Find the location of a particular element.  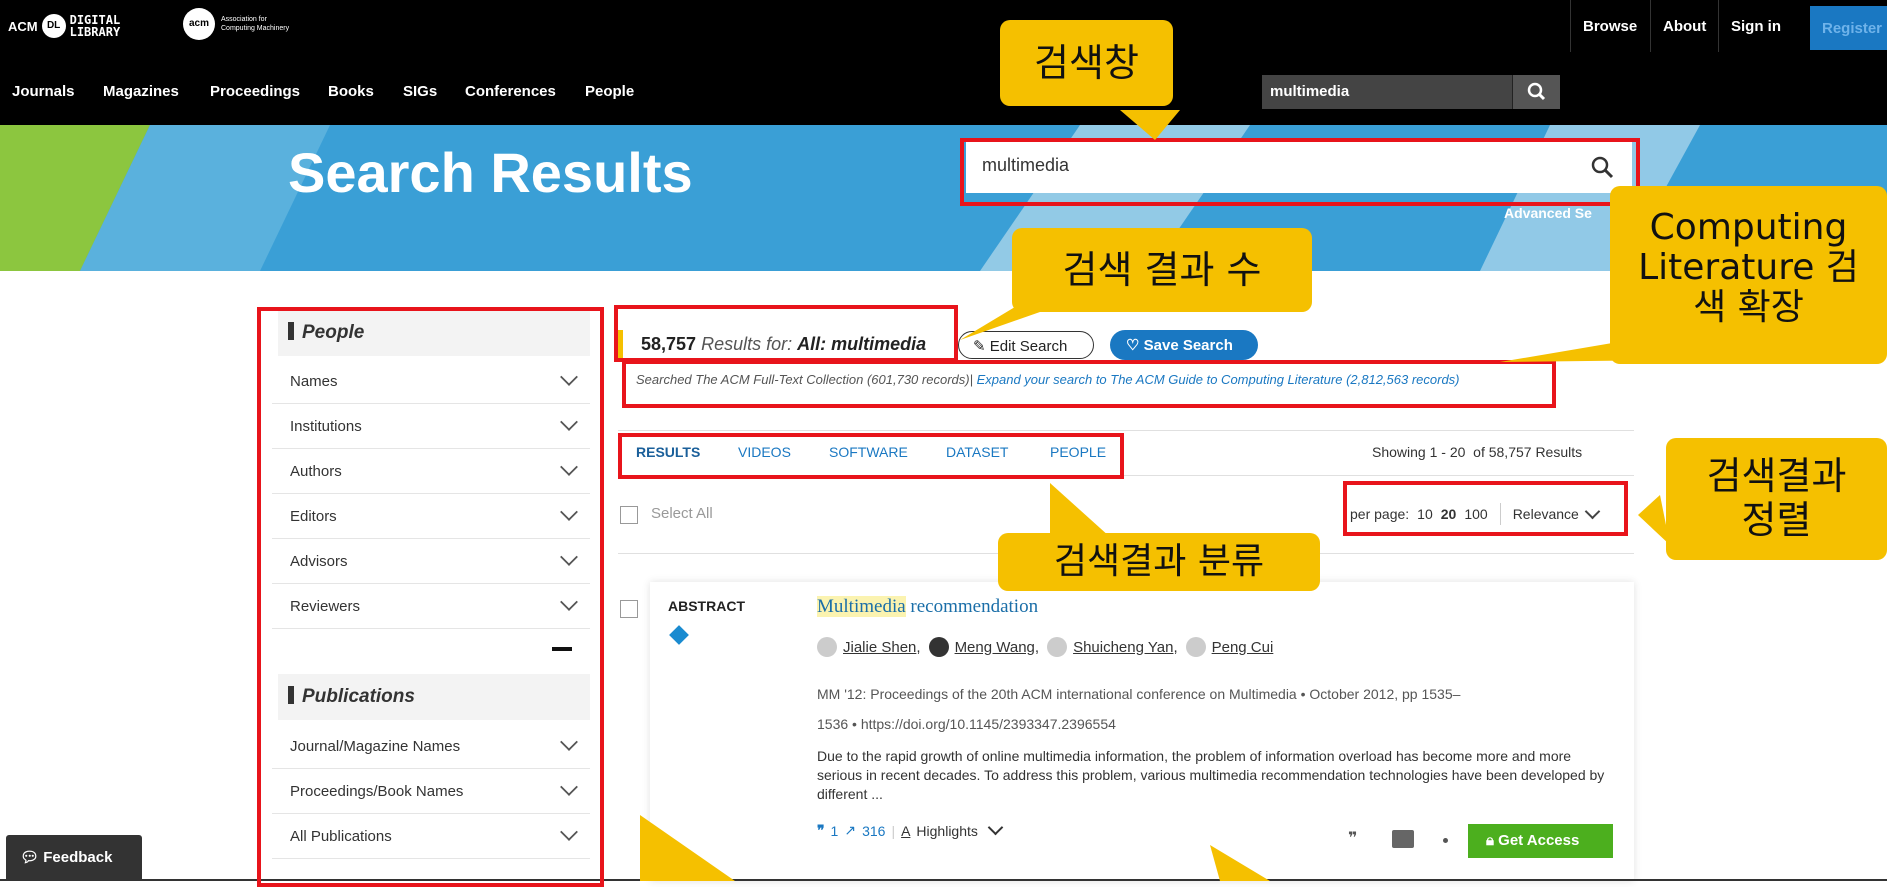

callout-search-box: 검색창 is located at coordinates (1086, 63).